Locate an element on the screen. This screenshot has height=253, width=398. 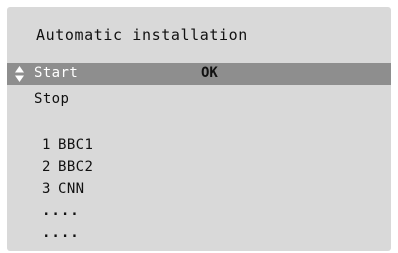
channel-number: 3 is located at coordinates (46, 189).